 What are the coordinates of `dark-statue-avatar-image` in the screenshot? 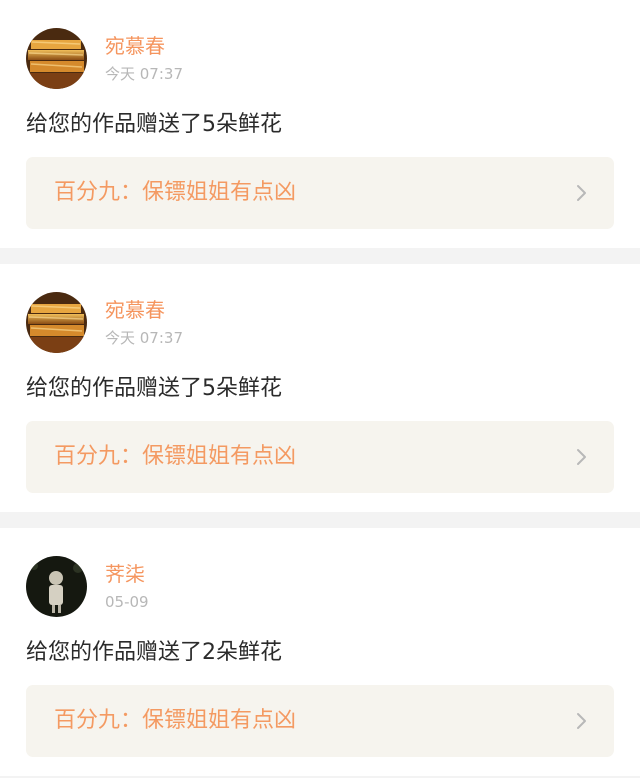 It's located at (56, 586).